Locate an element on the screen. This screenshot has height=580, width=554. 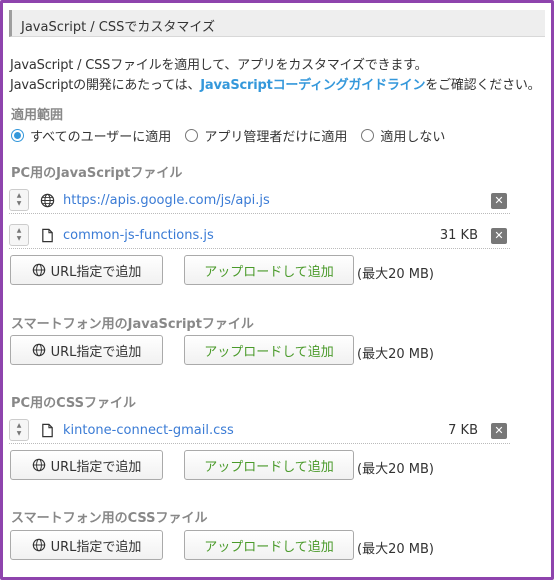
file-size: 31 KB is located at coordinates (458, 235).